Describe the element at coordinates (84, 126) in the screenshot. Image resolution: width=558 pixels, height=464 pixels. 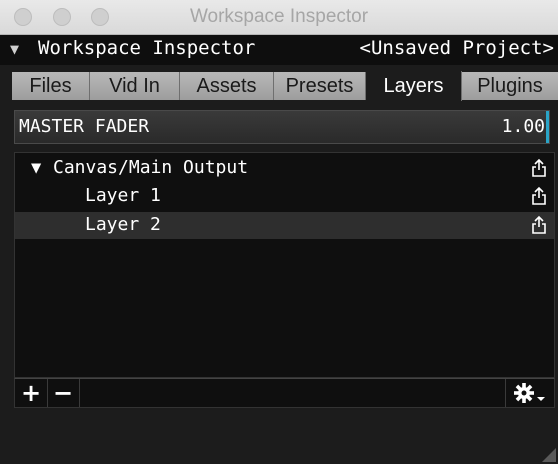
I see `master-fader-label: MASTER FADER` at that location.